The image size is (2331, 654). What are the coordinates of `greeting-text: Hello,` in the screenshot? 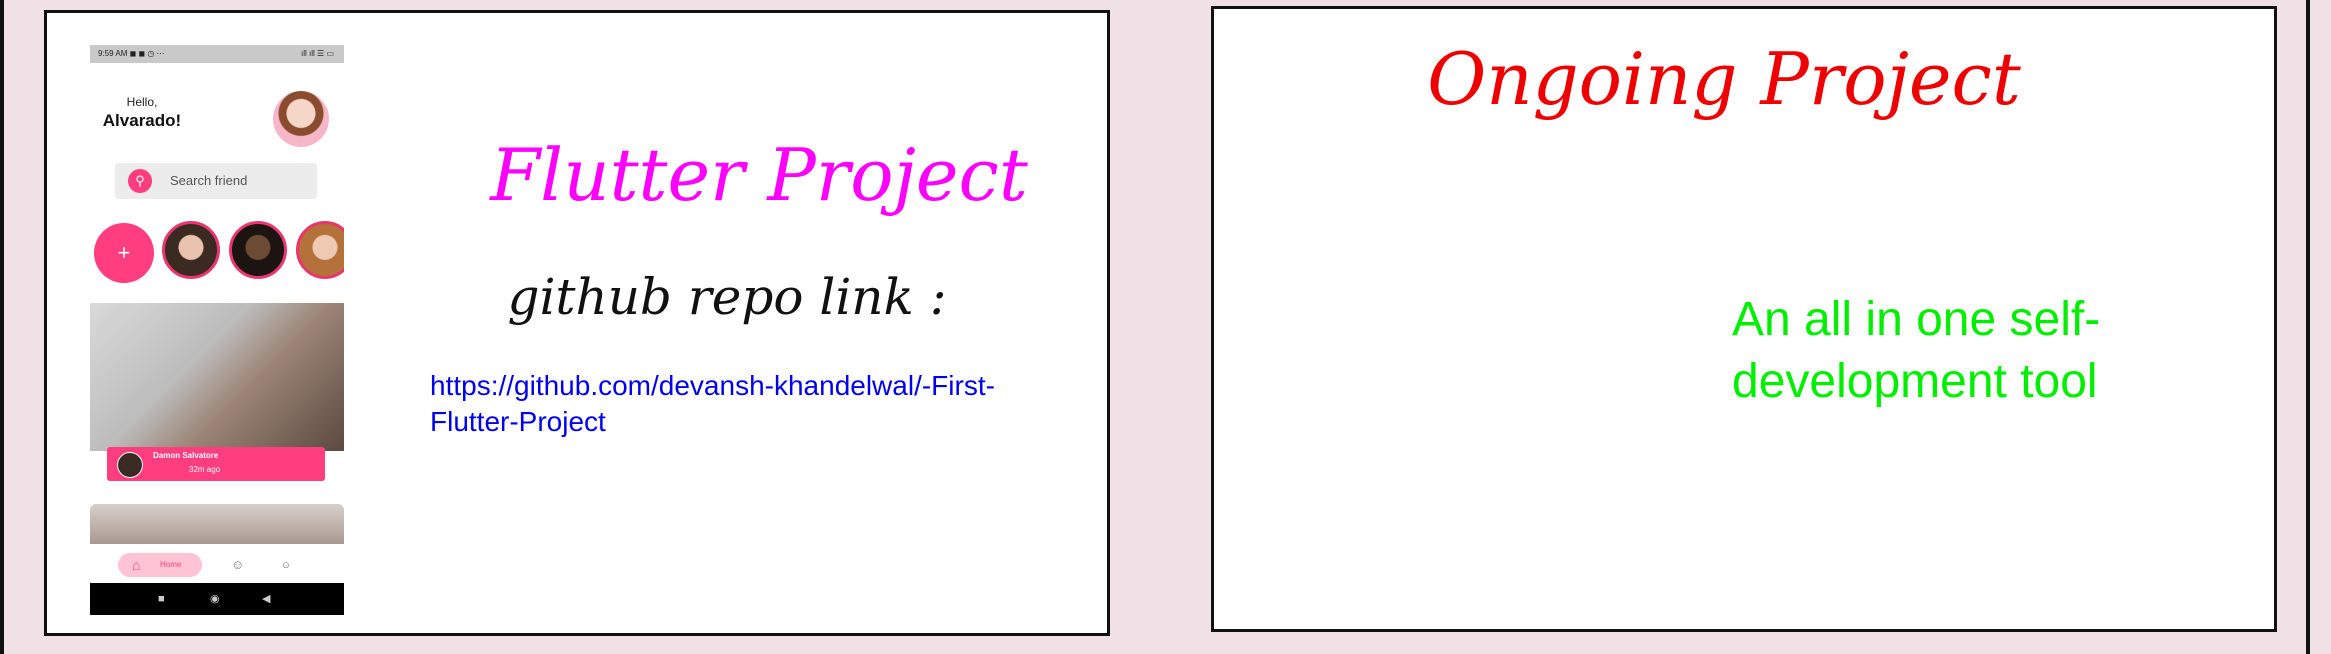 It's located at (142, 102).